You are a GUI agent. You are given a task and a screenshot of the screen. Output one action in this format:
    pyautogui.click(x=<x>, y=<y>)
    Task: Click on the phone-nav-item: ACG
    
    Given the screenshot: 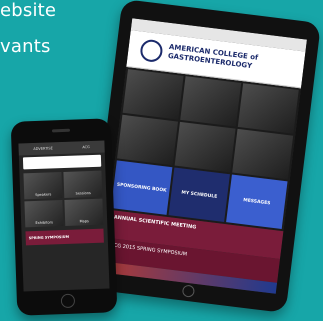 What is the action you would take?
    pyautogui.click(x=86, y=147)
    